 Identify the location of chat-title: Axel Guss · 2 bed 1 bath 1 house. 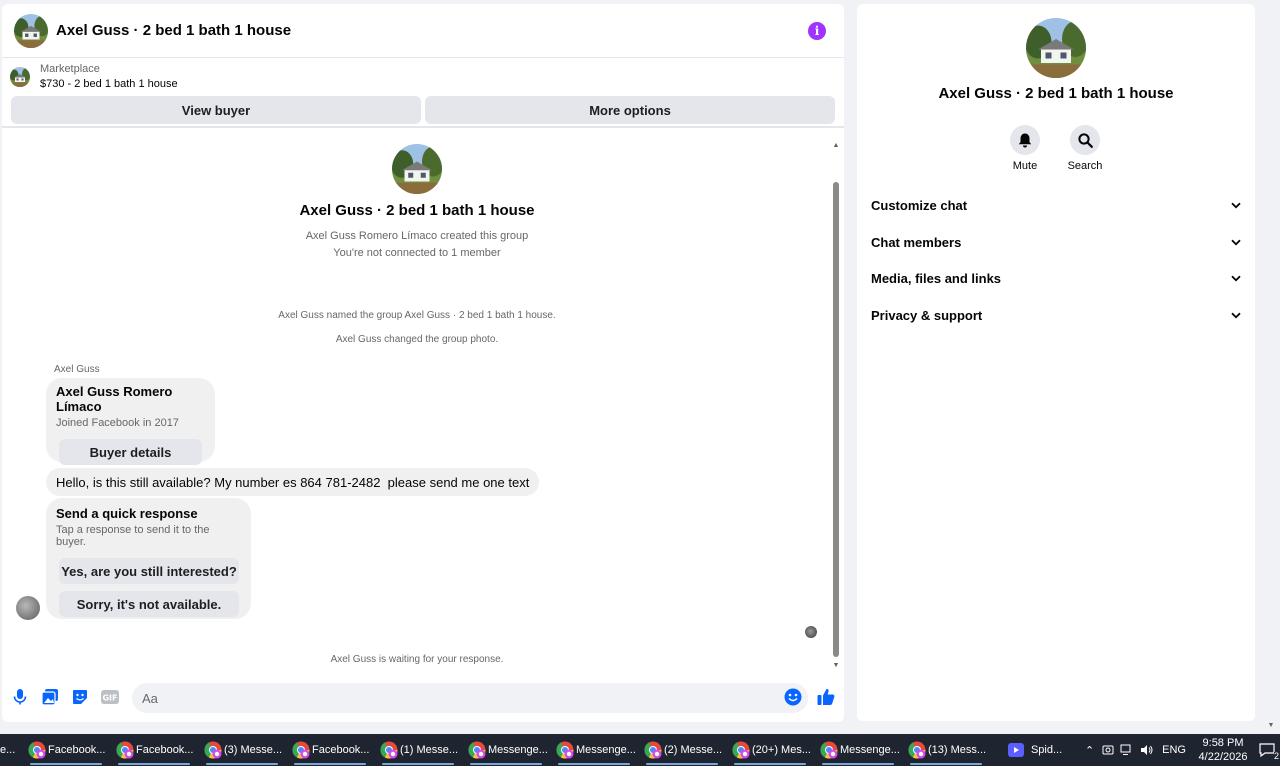
(432, 30).